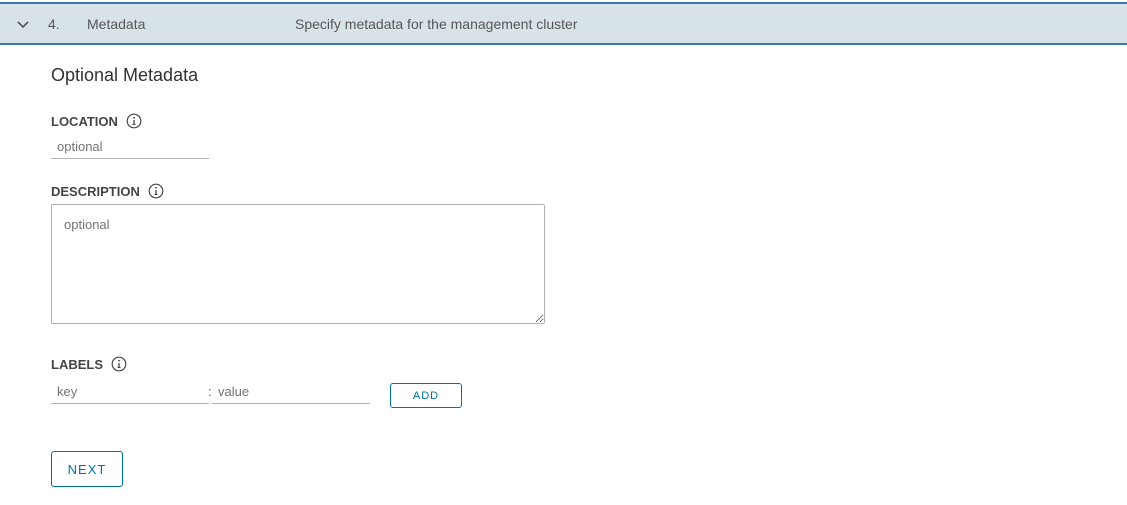  I want to click on labels-label: LABELS, so click(77, 364).